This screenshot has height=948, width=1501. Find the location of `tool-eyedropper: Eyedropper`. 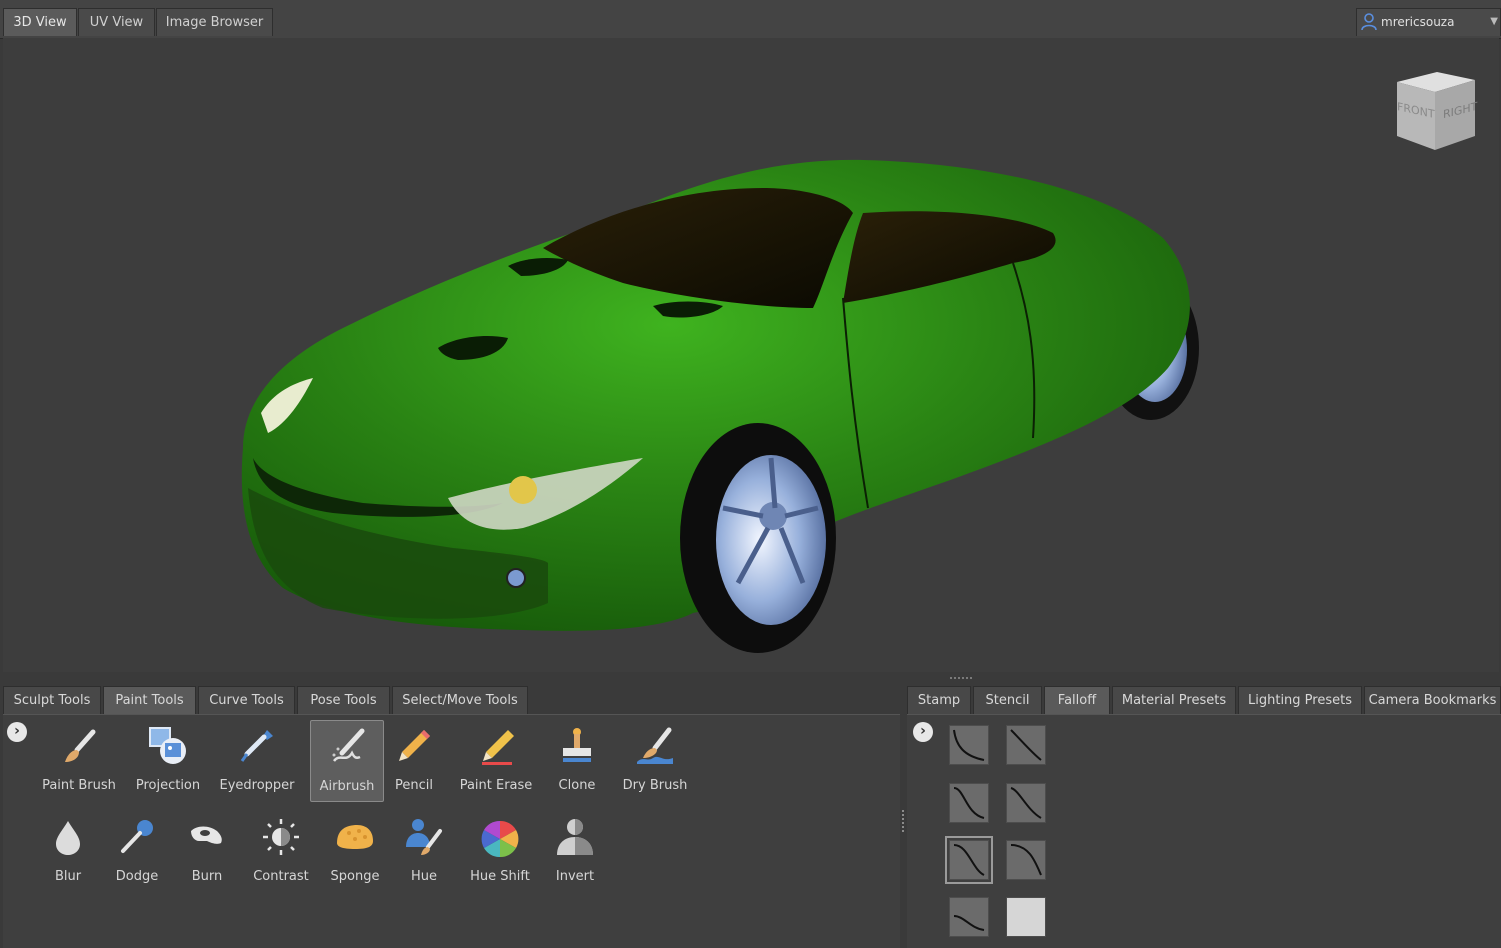

tool-eyedropper: Eyedropper is located at coordinates (257, 761).